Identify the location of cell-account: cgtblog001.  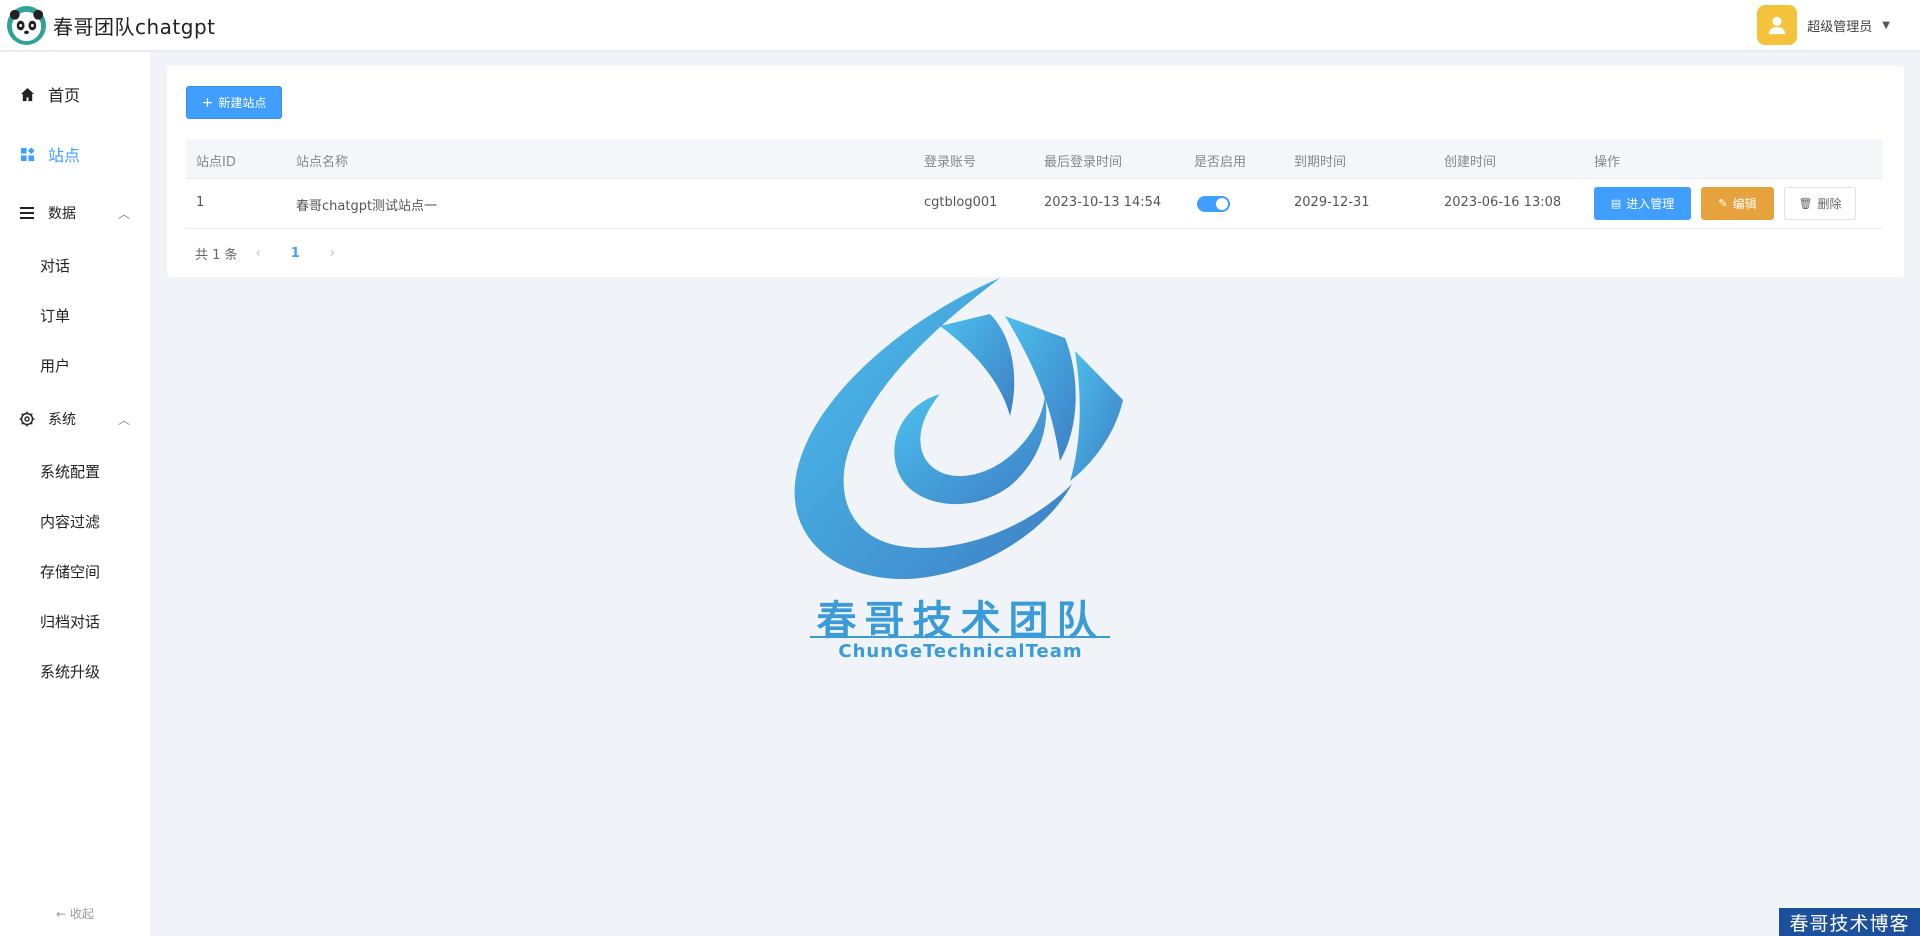
(961, 202).